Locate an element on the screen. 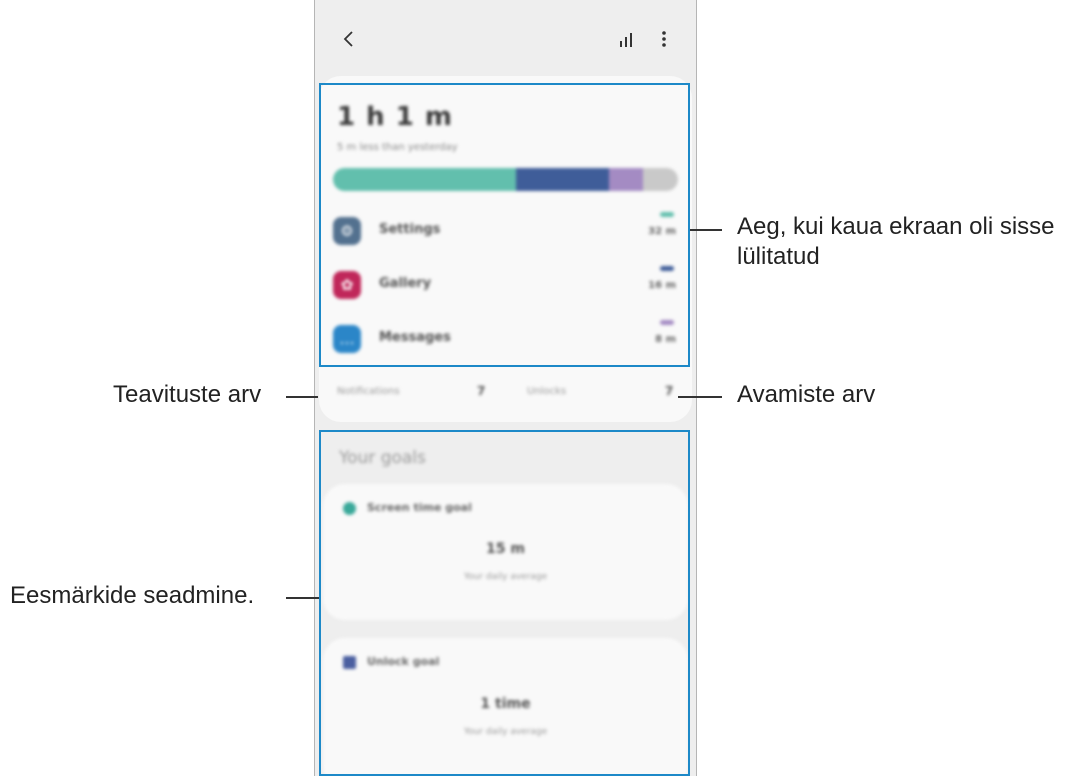 This screenshot has width=1083, height=776. counts-row: Notifications 7 Unlocks 7 is located at coordinates (505, 394).